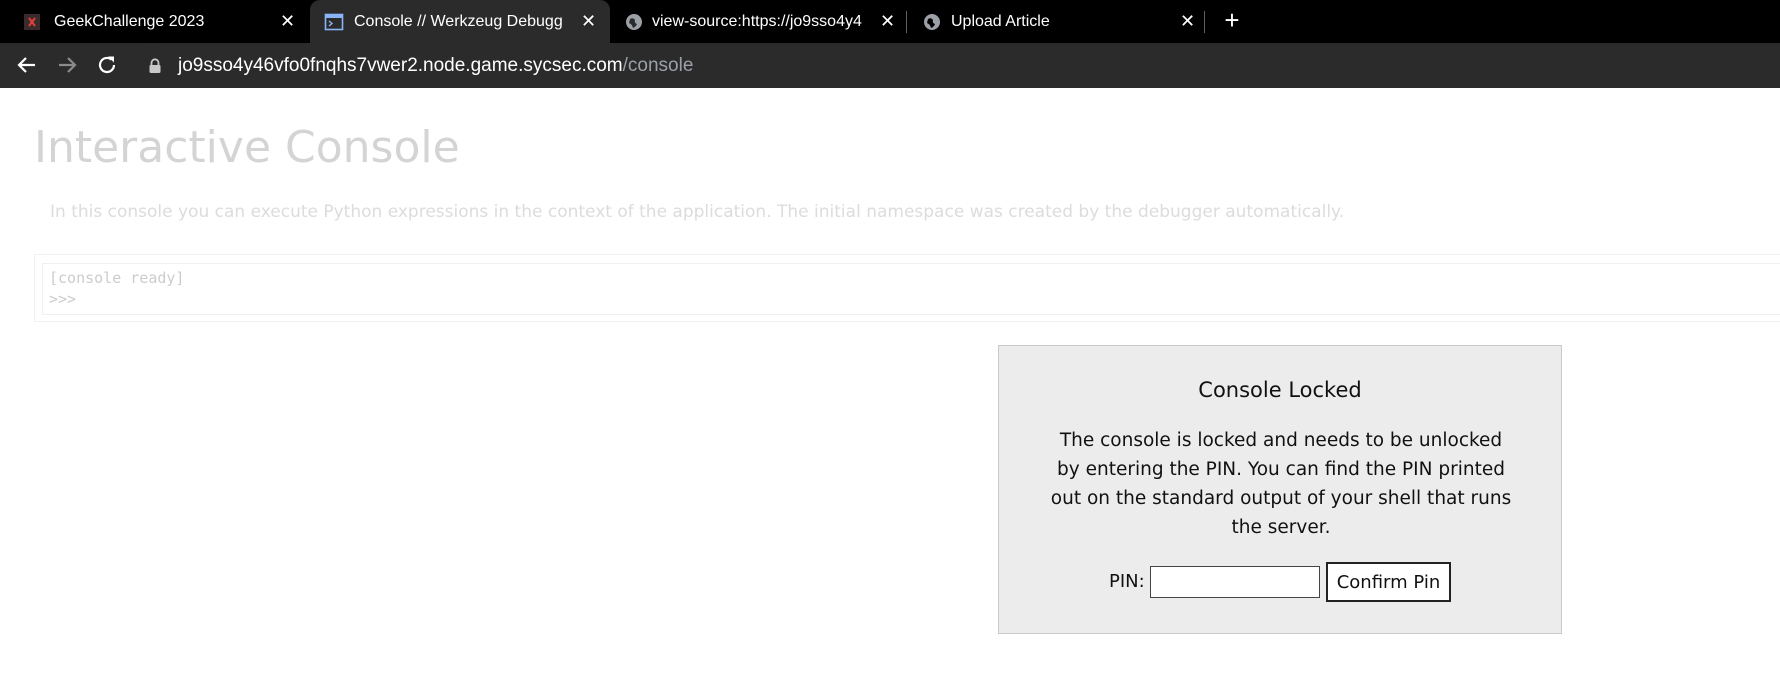 This screenshot has height=699, width=1780. Describe the element at coordinates (63, 299) in the screenshot. I see `console-prompt: >>>` at that location.